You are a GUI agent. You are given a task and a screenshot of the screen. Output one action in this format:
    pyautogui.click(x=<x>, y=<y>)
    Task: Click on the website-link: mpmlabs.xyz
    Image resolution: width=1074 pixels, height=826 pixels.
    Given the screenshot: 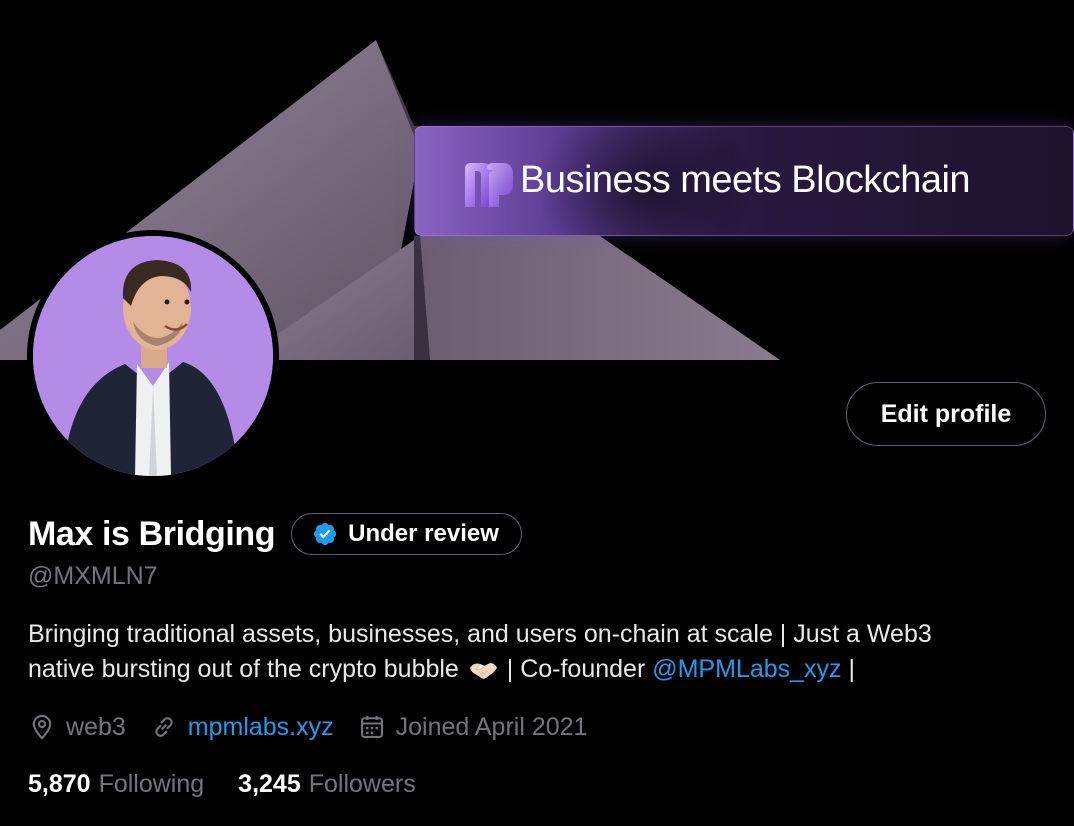 What is the action you would take?
    pyautogui.click(x=261, y=727)
    